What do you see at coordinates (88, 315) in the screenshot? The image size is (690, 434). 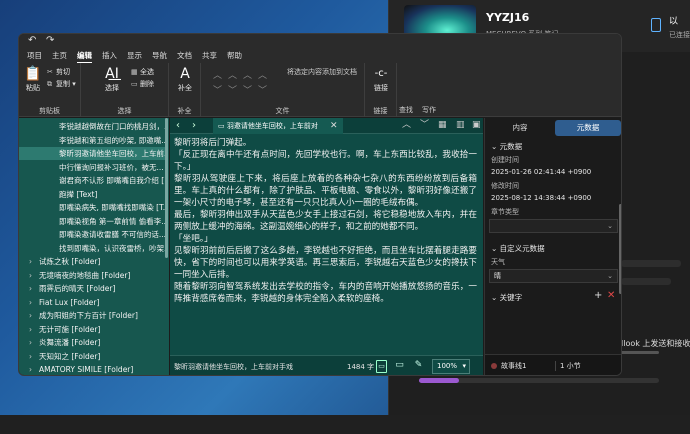 I see `tree-item-label: 成为阳姐的下方百计 [Folder]` at bounding box center [88, 315].